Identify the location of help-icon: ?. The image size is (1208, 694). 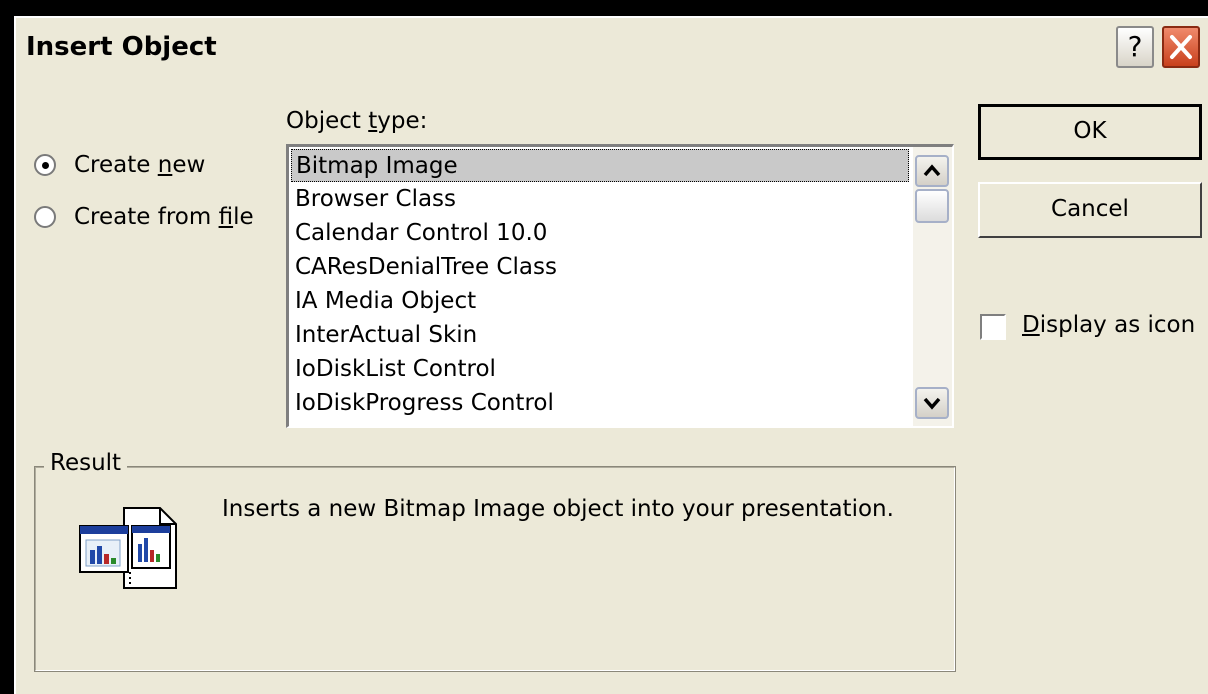
(1135, 46).